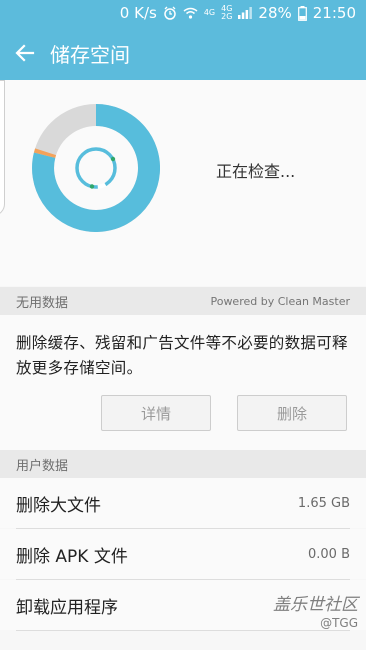 Image resolution: width=366 pixels, height=650 pixels. What do you see at coordinates (45, 153) in the screenshot?
I see `donut-accent-tick` at bounding box center [45, 153].